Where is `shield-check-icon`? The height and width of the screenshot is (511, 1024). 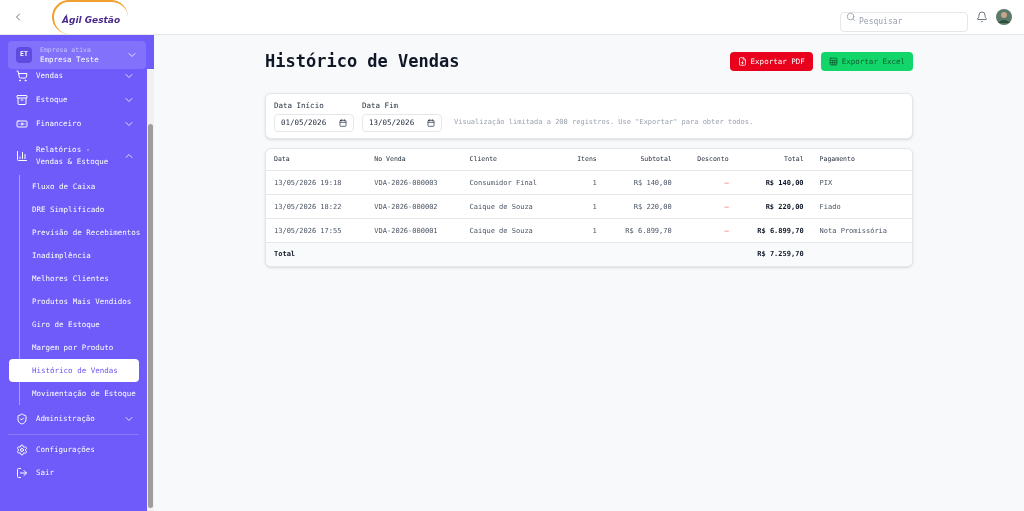 shield-check-icon is located at coordinates (22, 419).